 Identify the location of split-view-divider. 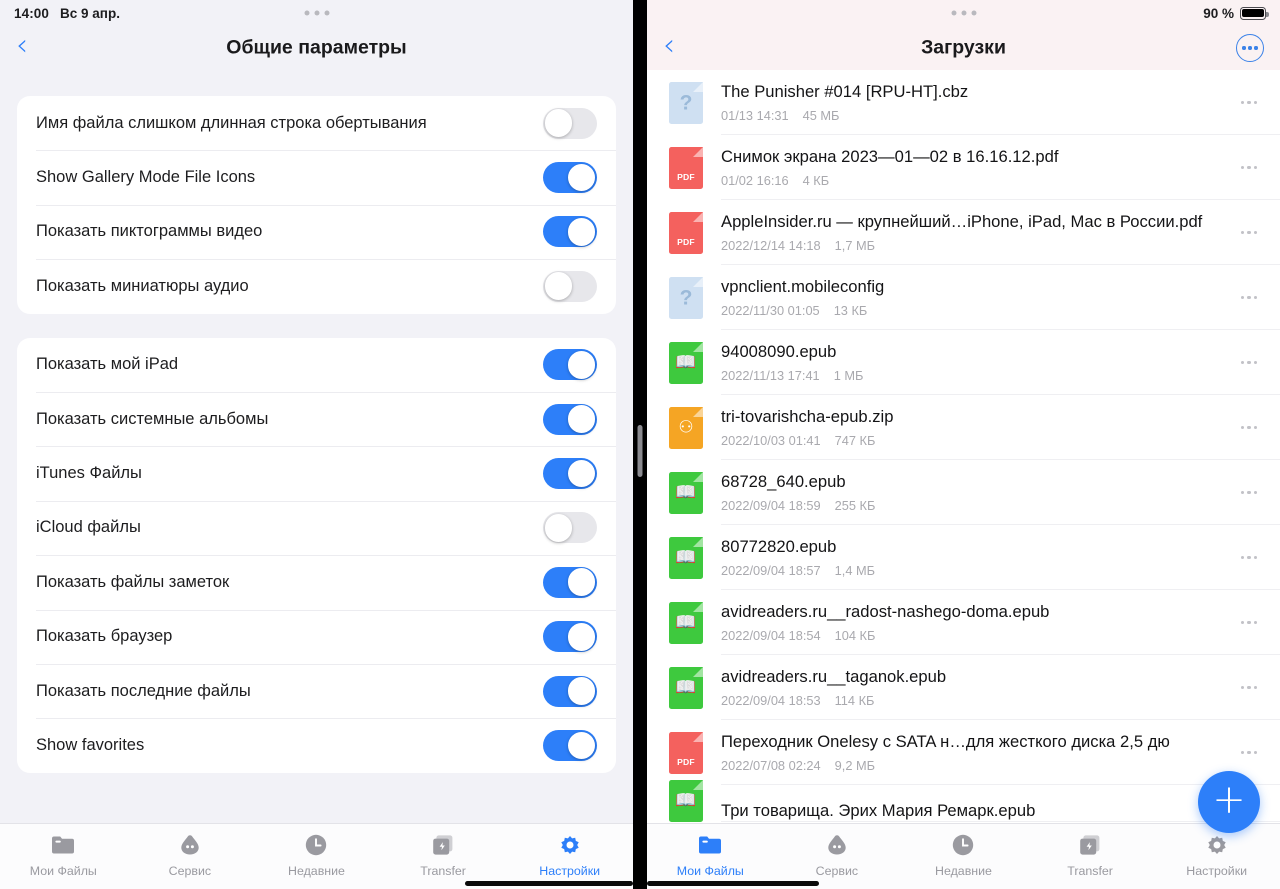
(640, 444).